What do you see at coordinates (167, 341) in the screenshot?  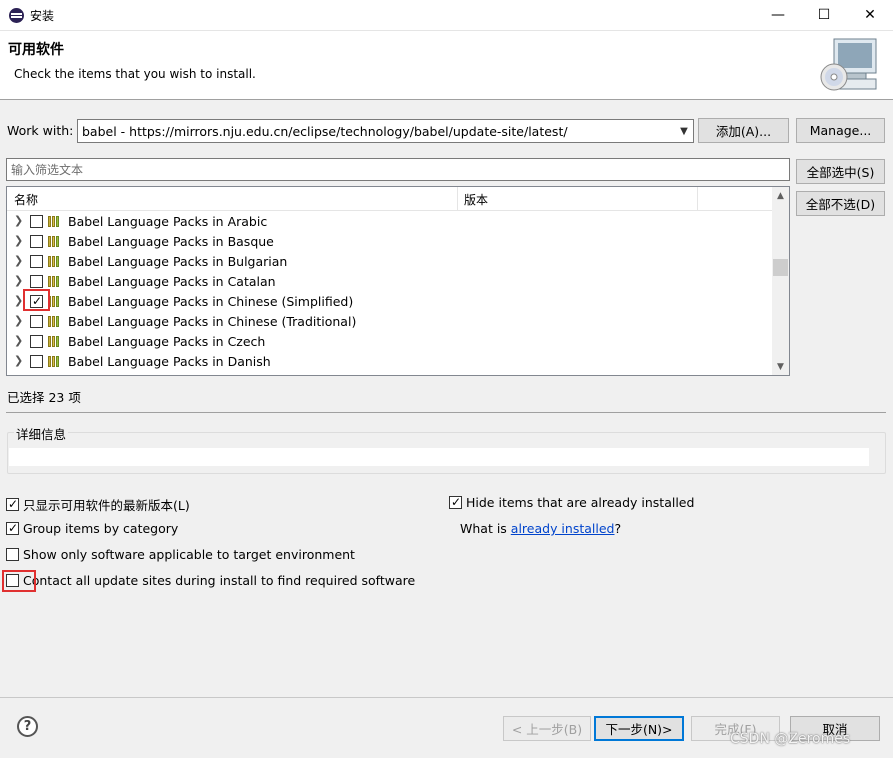 I see `row-label: Babel Language Packs in Czech` at bounding box center [167, 341].